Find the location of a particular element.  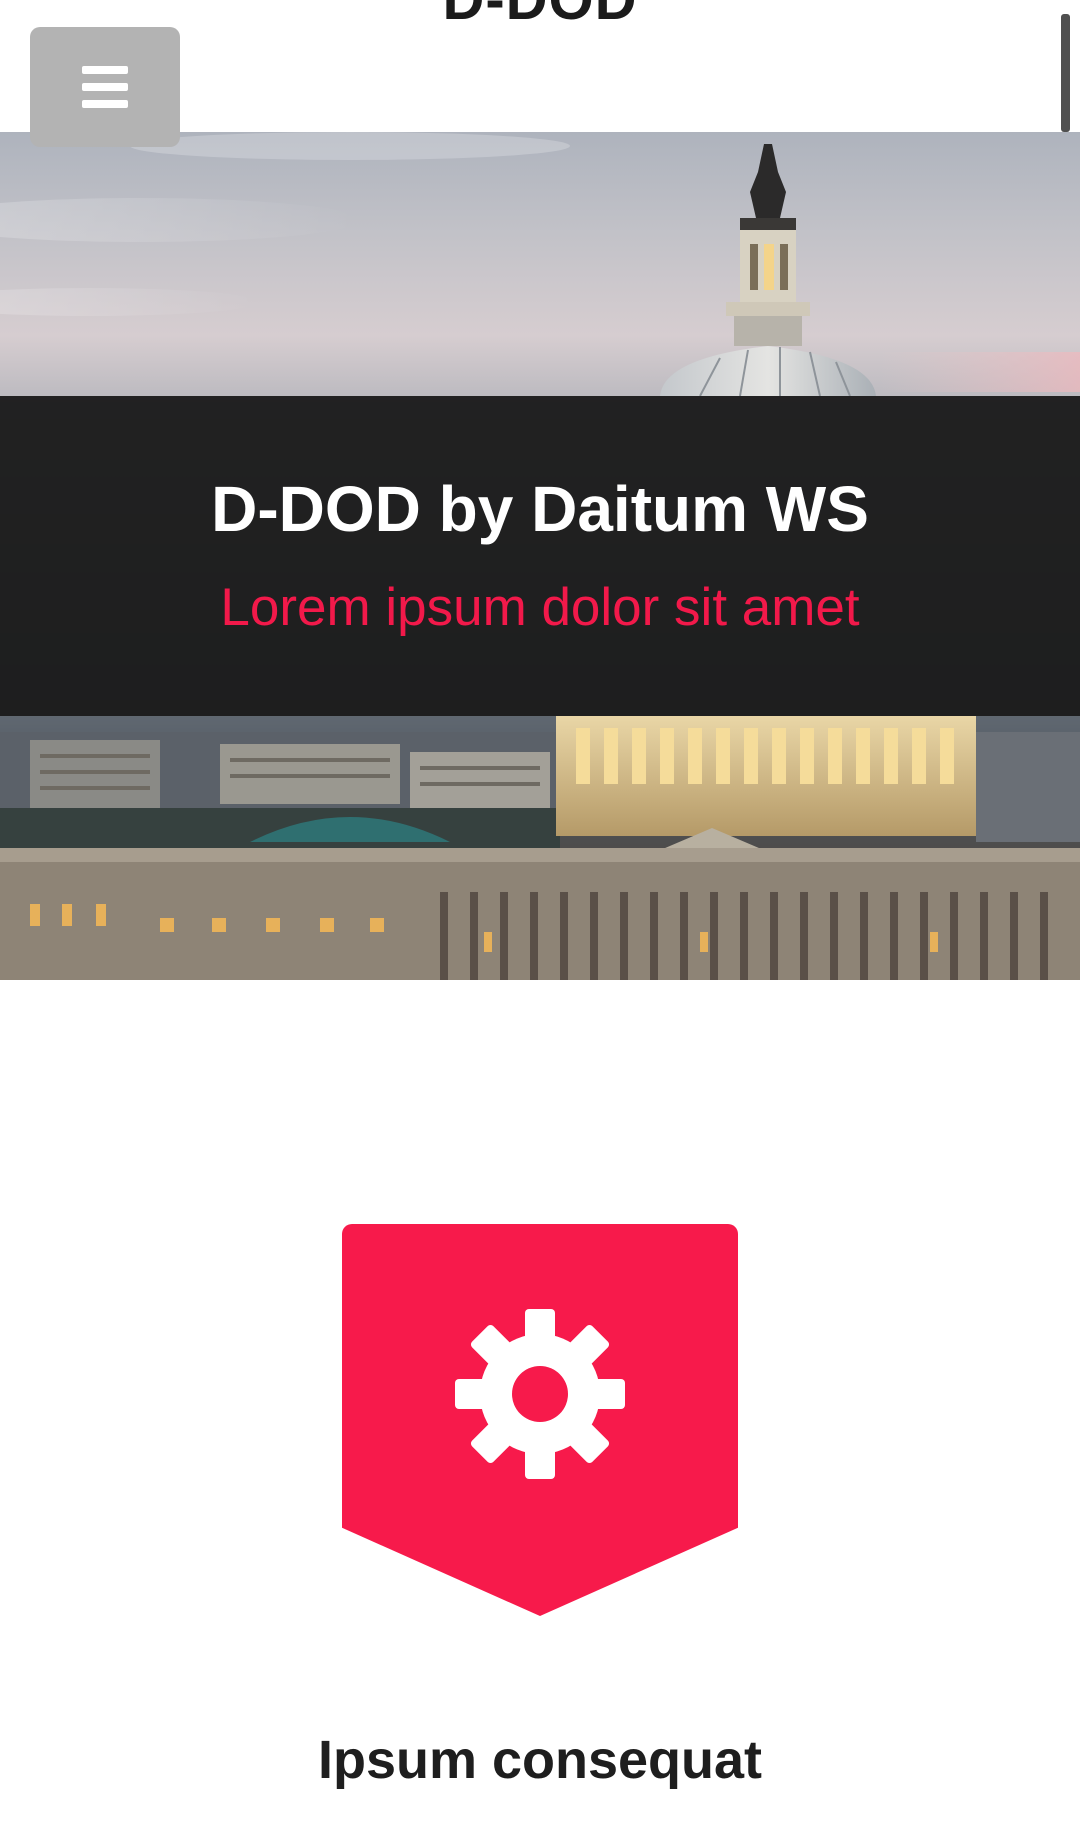

sunset-glow is located at coordinates (980, 372).